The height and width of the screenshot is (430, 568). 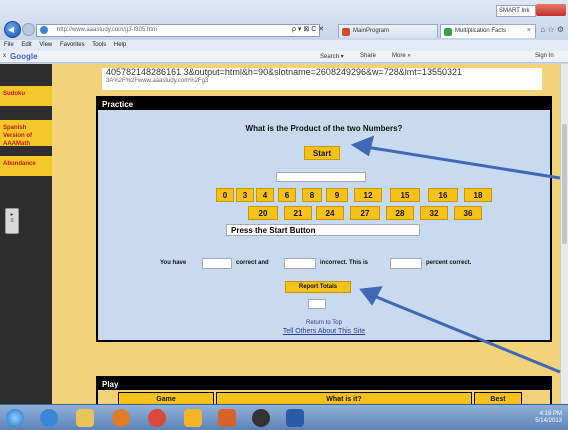 I want to click on answer-button-36: 36, so click(x=468, y=213).